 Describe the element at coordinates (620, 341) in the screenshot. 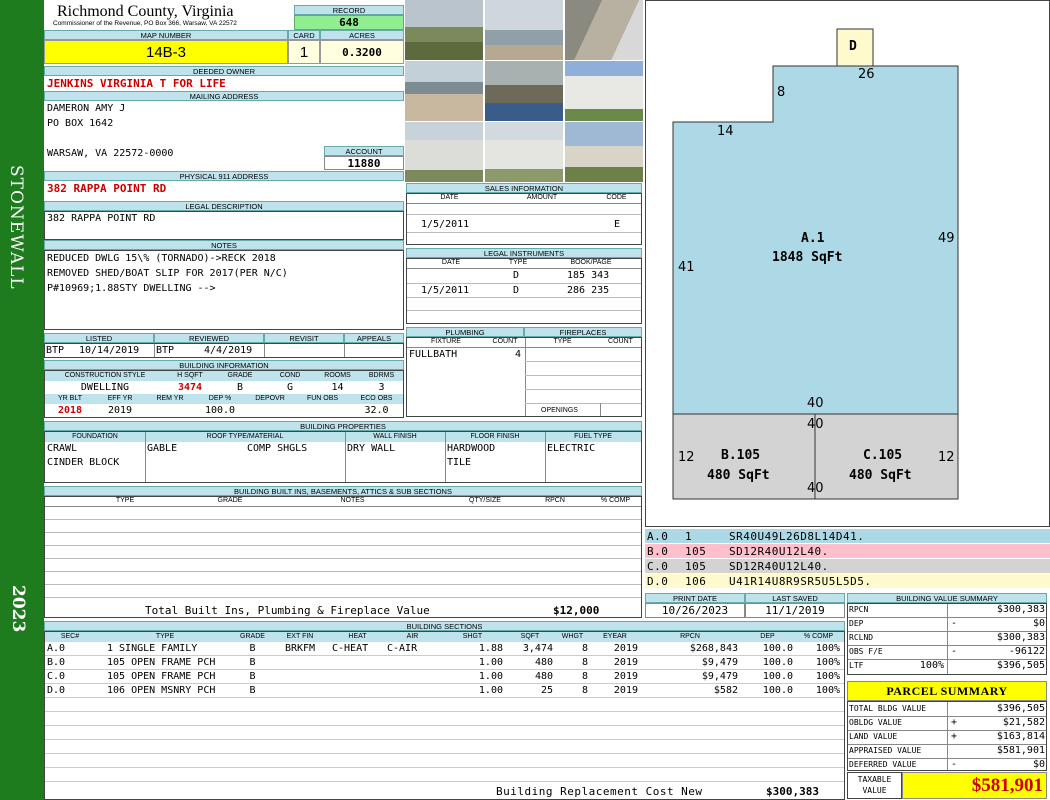

I see `h-fp-count: COUNT` at that location.